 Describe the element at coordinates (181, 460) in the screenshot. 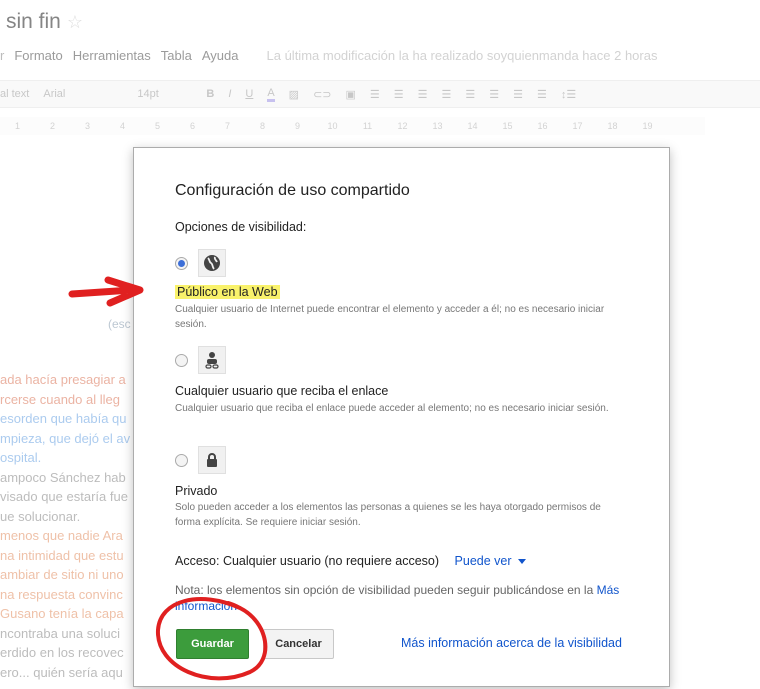

I see `radio-private` at that location.